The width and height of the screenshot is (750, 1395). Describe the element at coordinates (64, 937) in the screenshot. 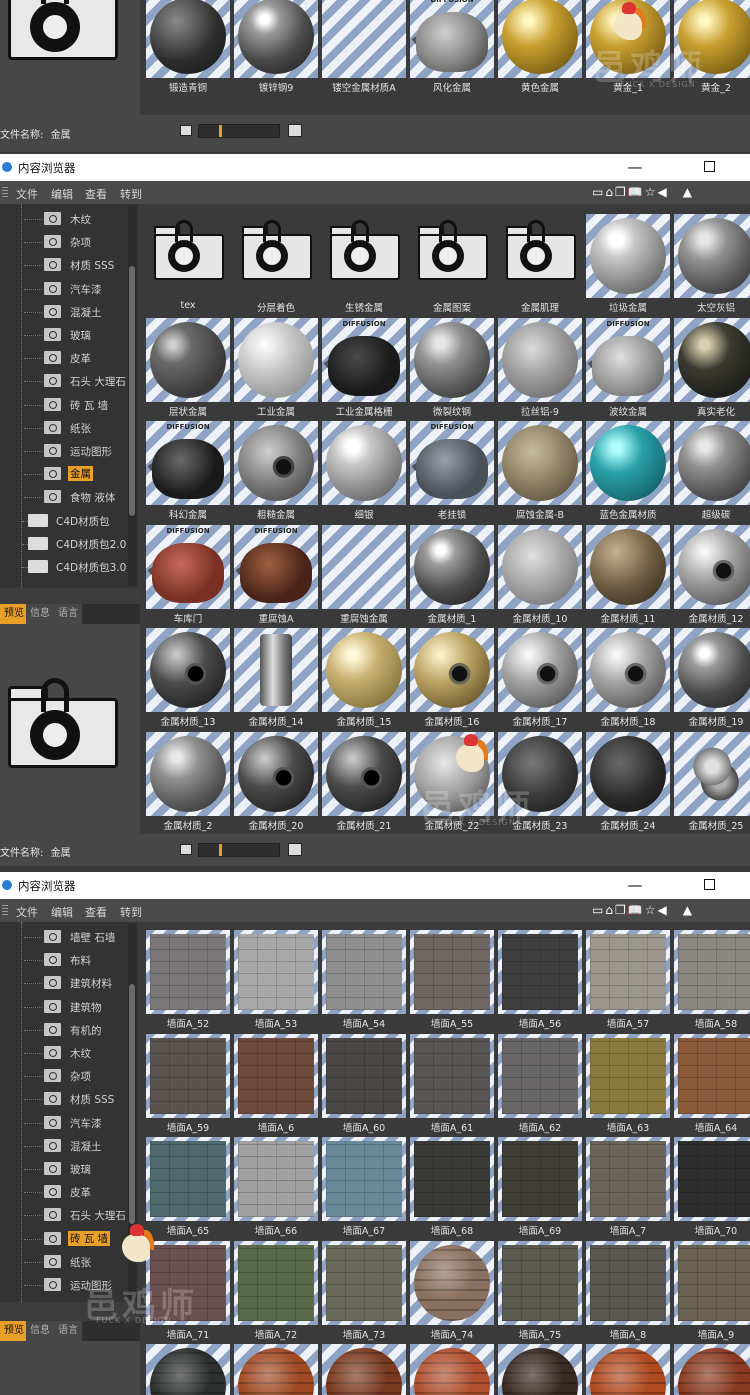

I see `tree-item: 墙壁 石墙` at that location.